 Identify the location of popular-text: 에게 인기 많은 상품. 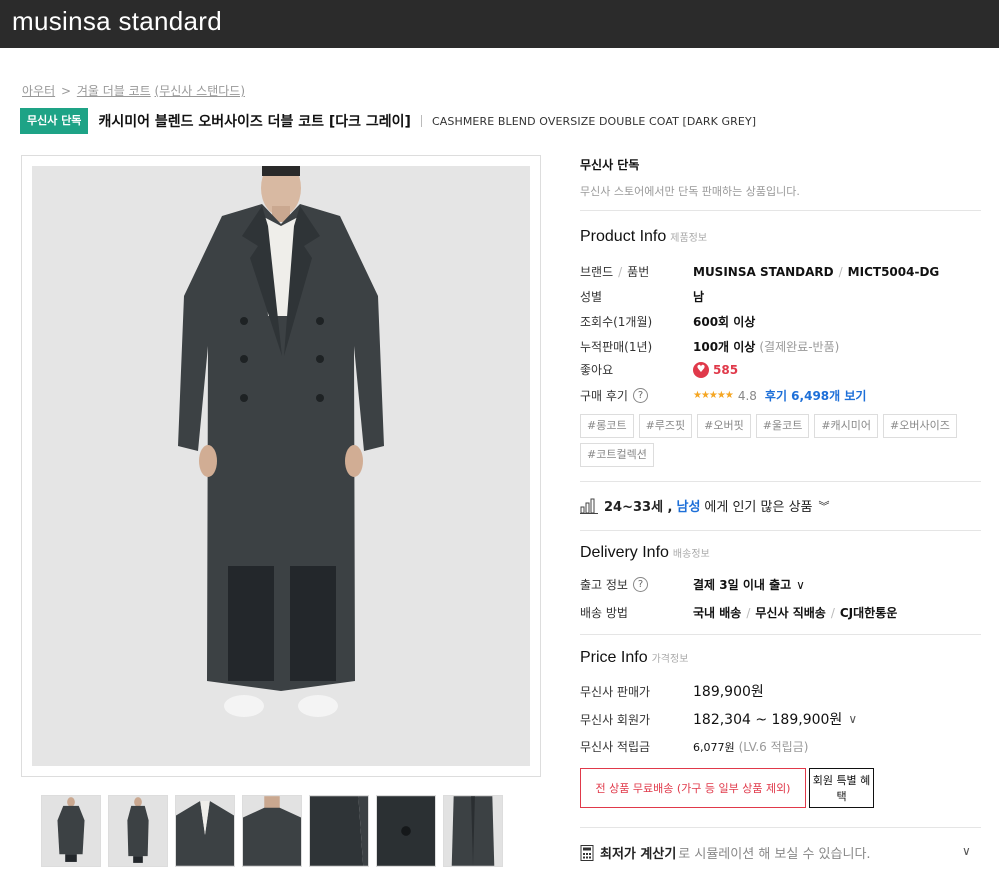
(758, 507).